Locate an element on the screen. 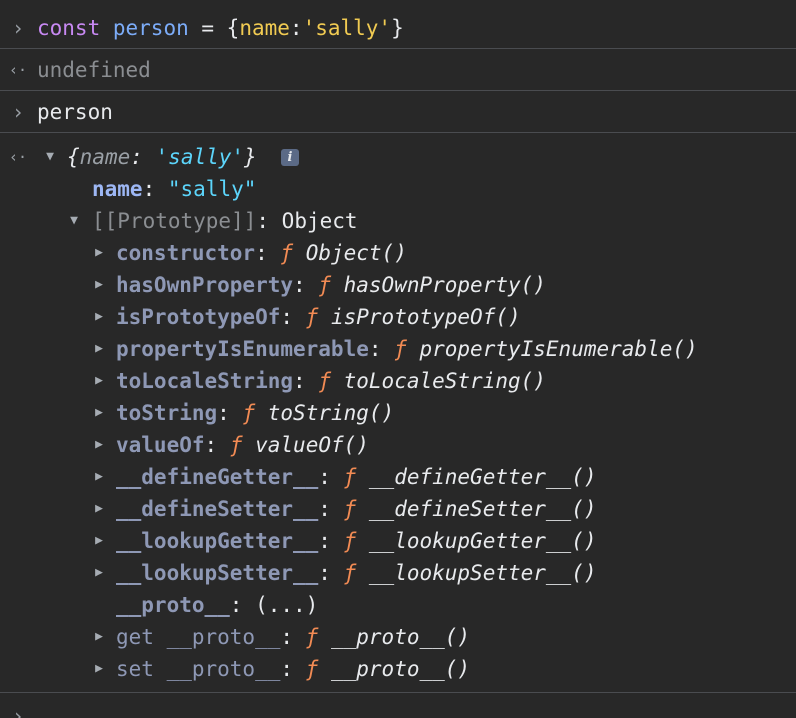  preview-open-brace: { is located at coordinates (73, 157).